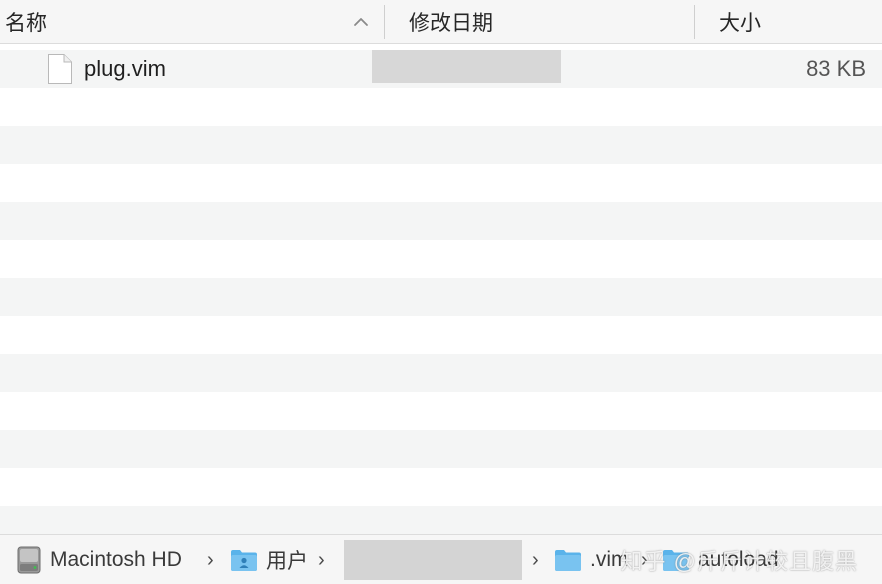  I want to click on chevron-up-icon, so click(361, 22).